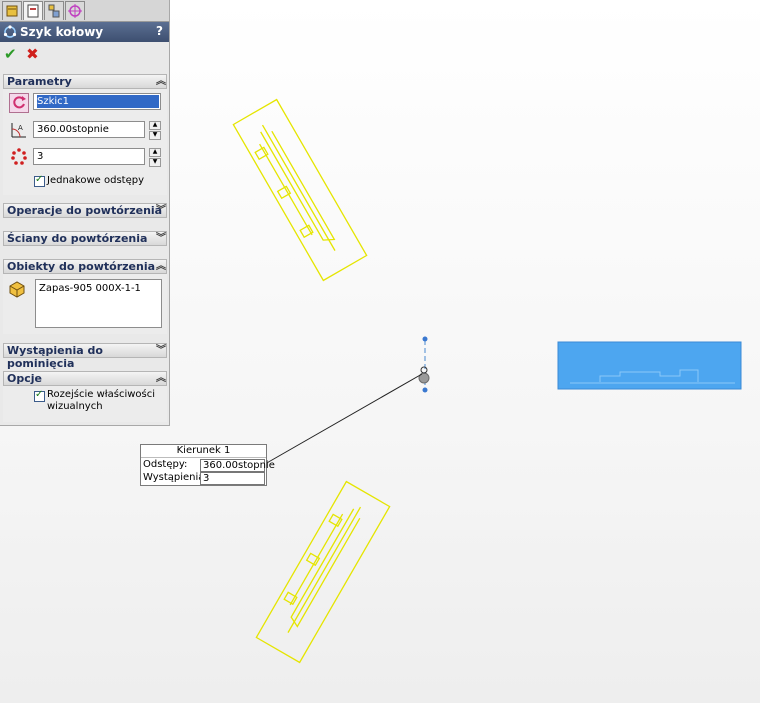 The image size is (760, 703). I want to click on section-operacje-label: Operacje do powtórzenia, so click(85, 210).